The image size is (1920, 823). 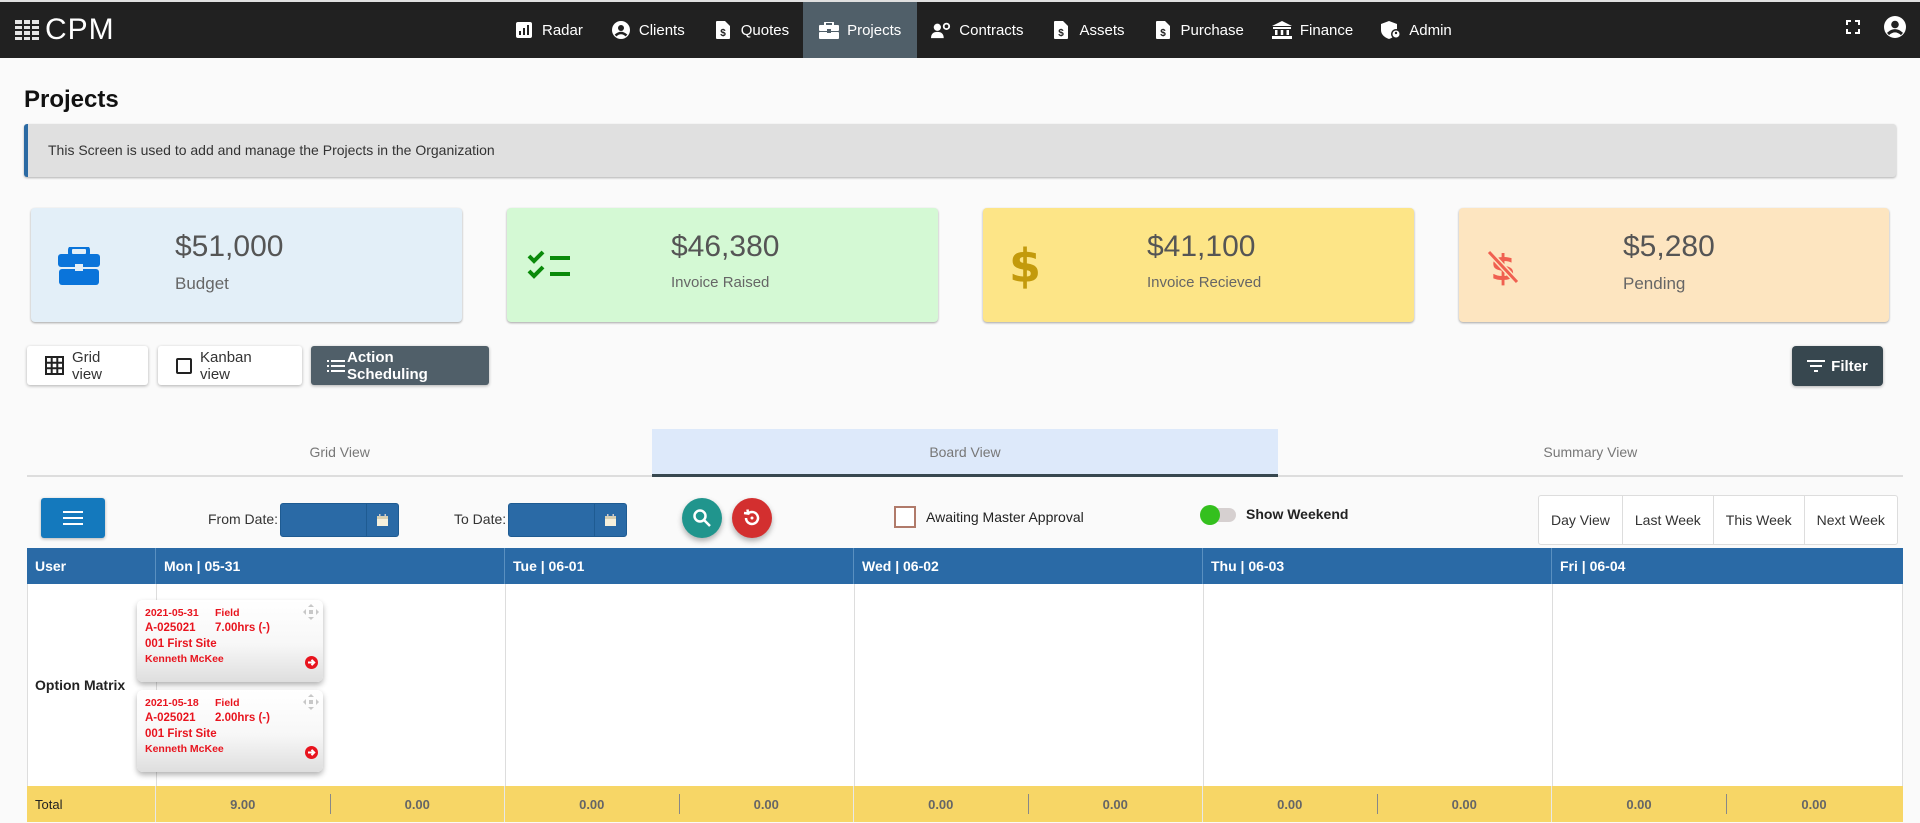 What do you see at coordinates (1297, 514) in the screenshot?
I see `show-weekend-label: Show Weekend` at bounding box center [1297, 514].